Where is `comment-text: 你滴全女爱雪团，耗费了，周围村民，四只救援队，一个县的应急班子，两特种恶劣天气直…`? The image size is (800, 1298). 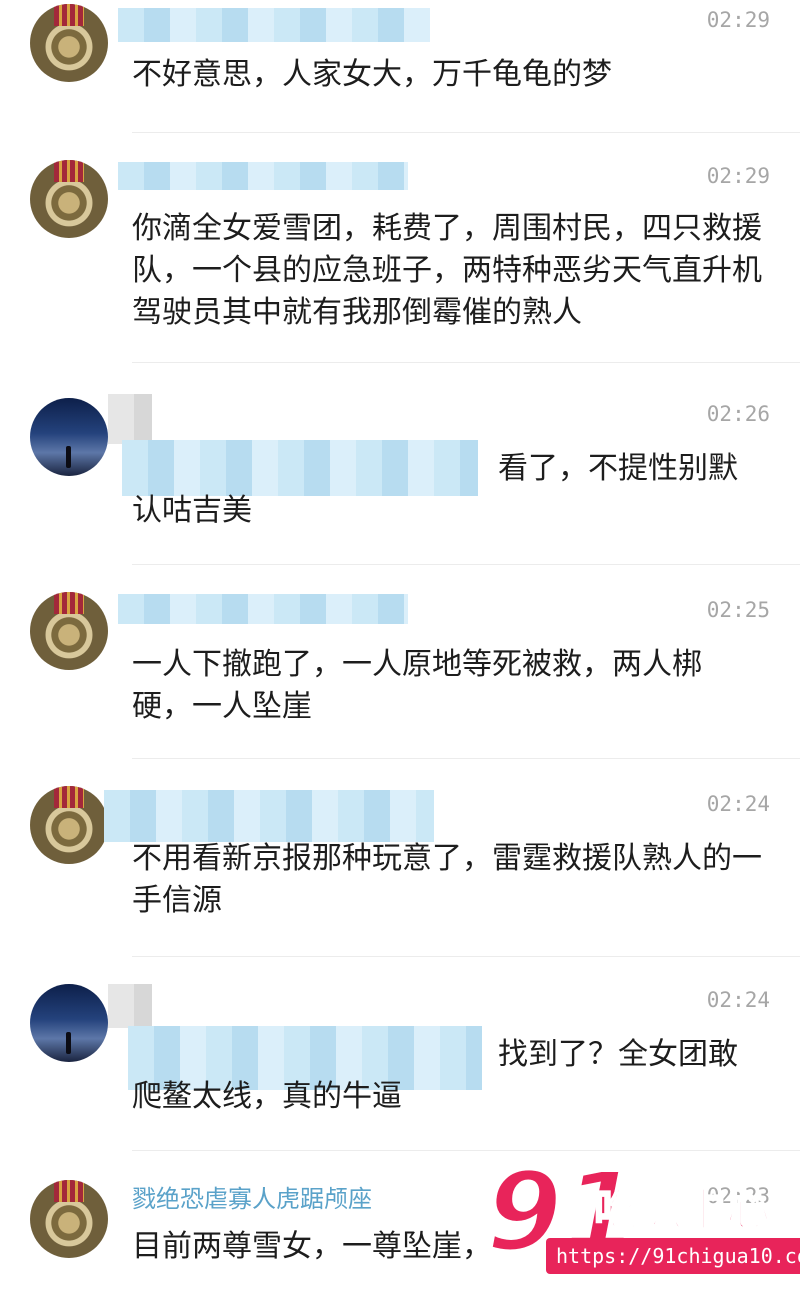 comment-text: 你滴全女爱雪团，耗费了，周围村民，四只救援队，一个县的应急班子，两特种恶劣天气直… is located at coordinates (447, 270).